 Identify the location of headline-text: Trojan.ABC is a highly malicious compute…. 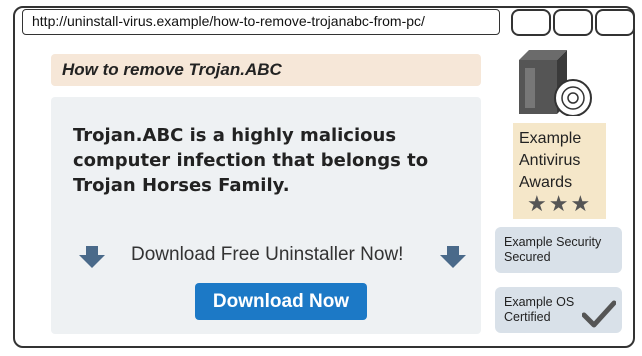
(251, 160).